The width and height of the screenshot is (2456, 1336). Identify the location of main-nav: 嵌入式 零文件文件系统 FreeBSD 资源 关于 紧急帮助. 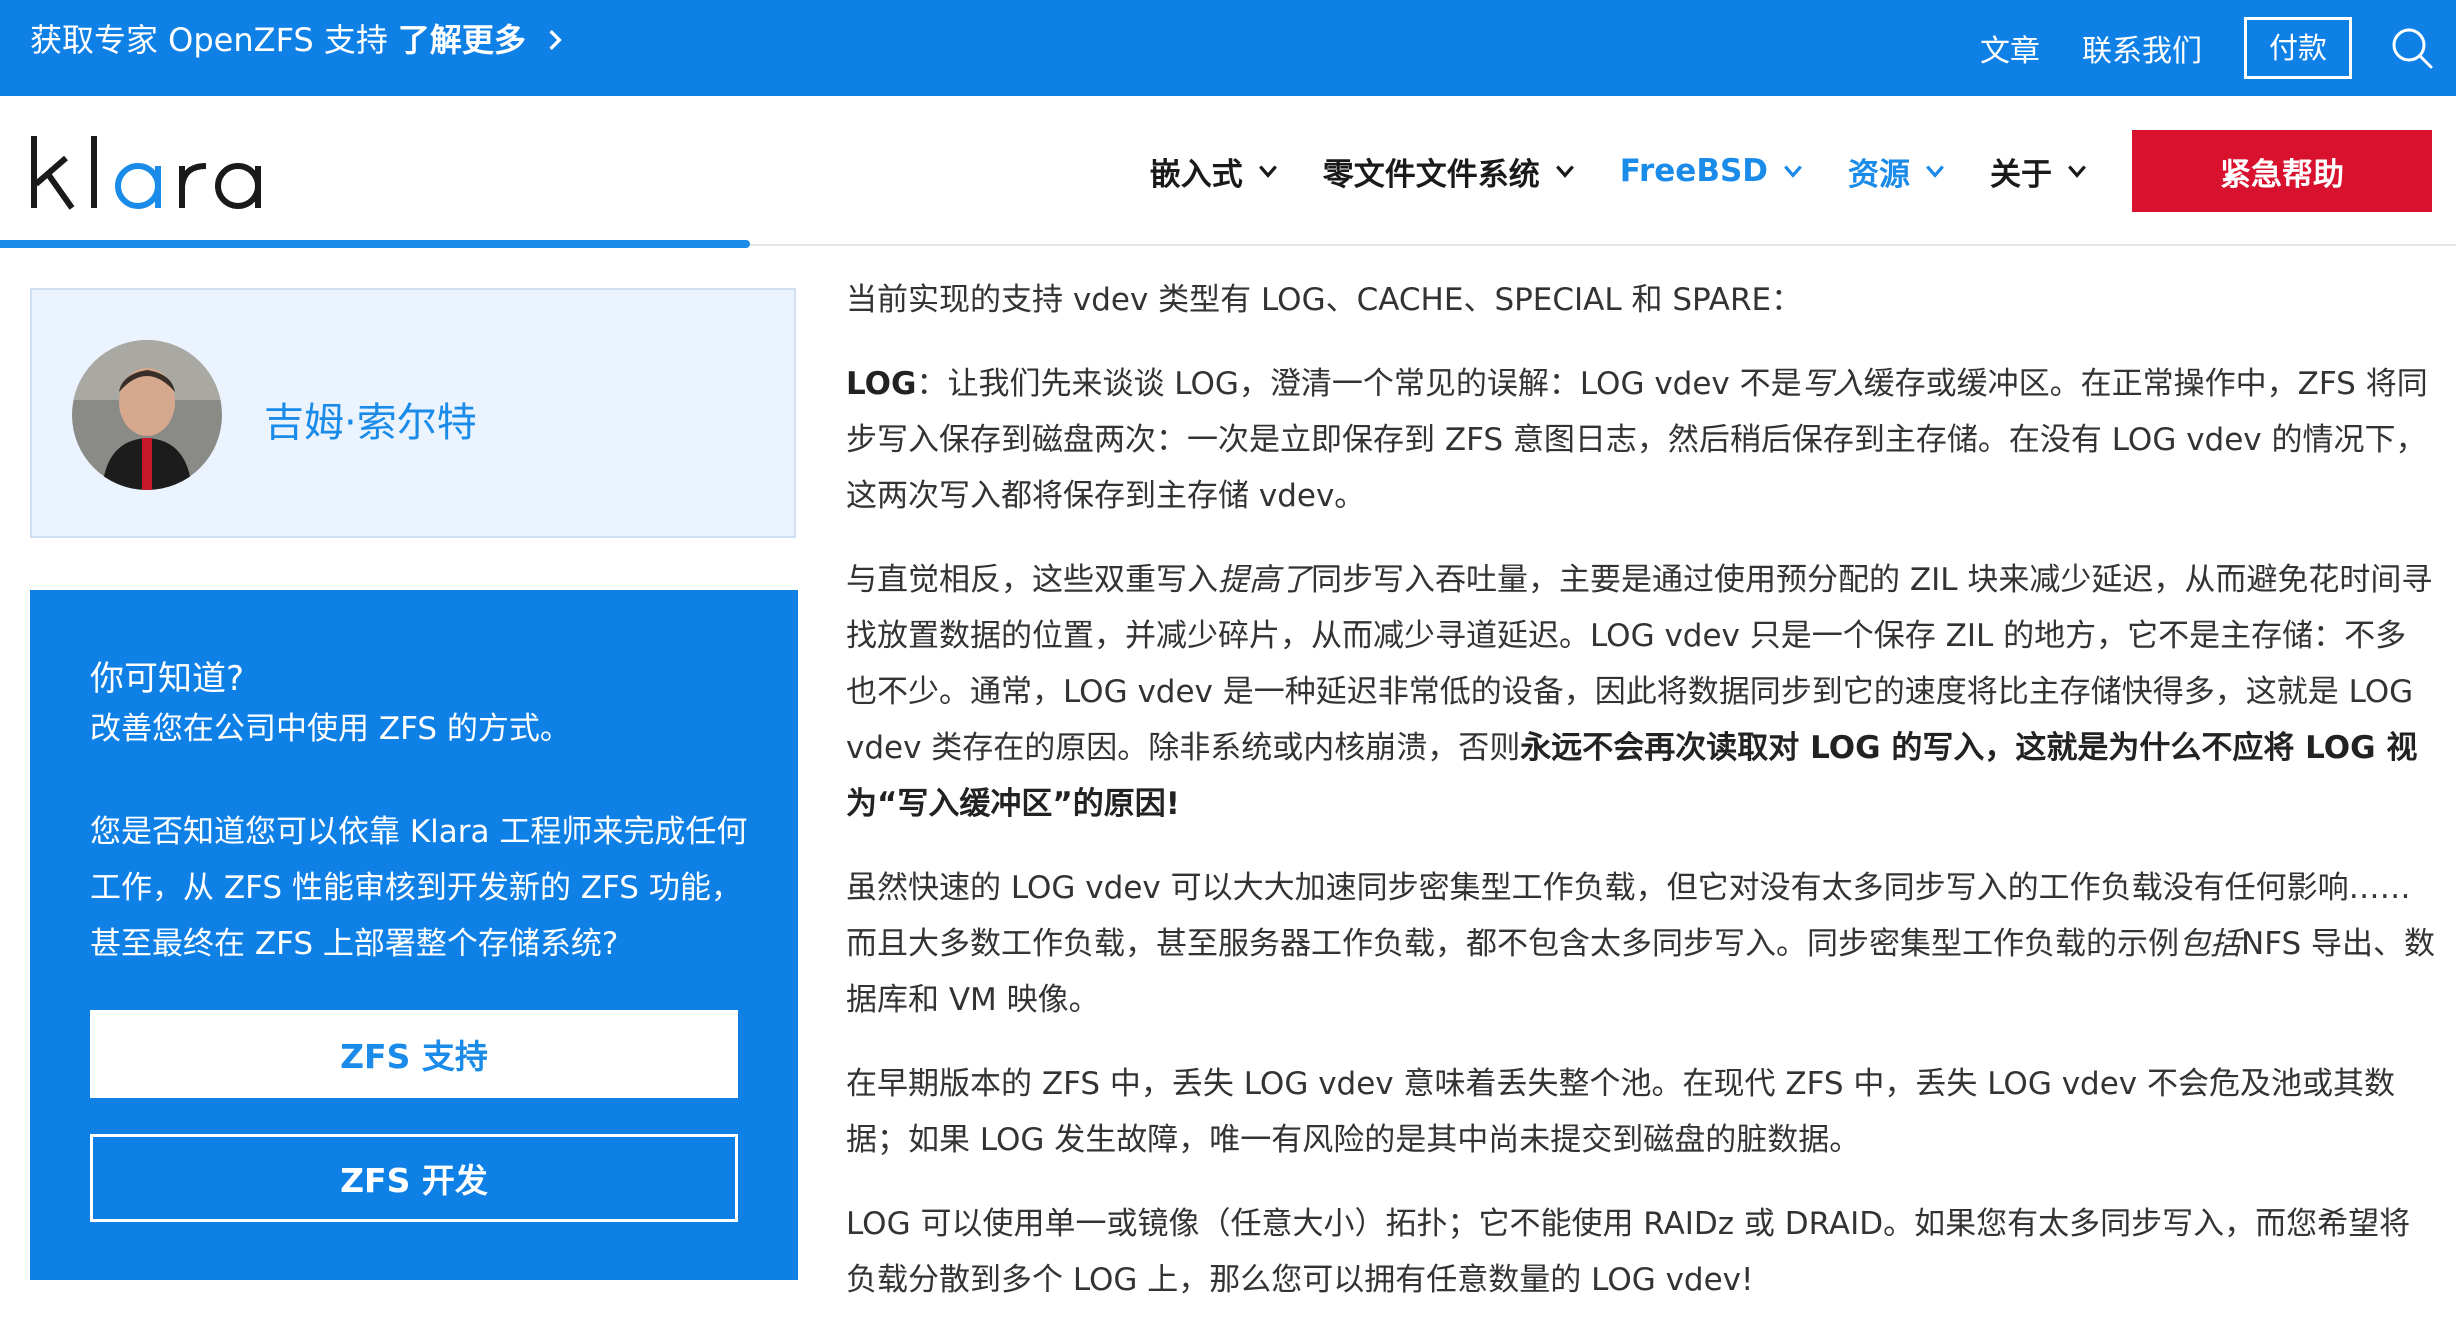
(1791, 171).